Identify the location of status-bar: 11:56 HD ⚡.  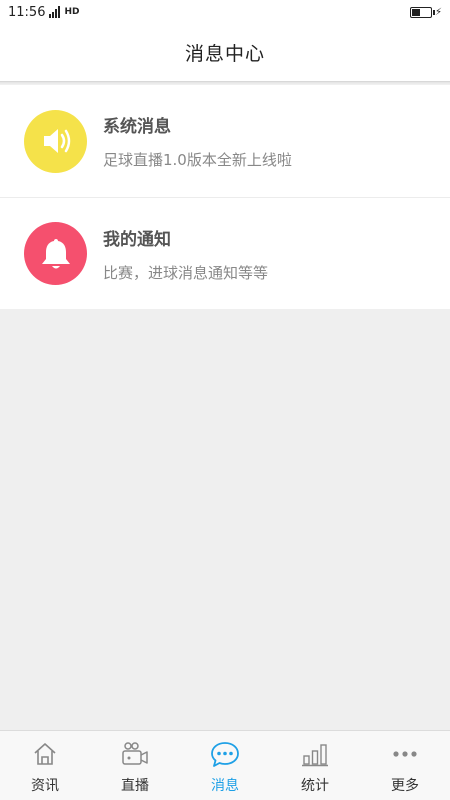
(225, 12).